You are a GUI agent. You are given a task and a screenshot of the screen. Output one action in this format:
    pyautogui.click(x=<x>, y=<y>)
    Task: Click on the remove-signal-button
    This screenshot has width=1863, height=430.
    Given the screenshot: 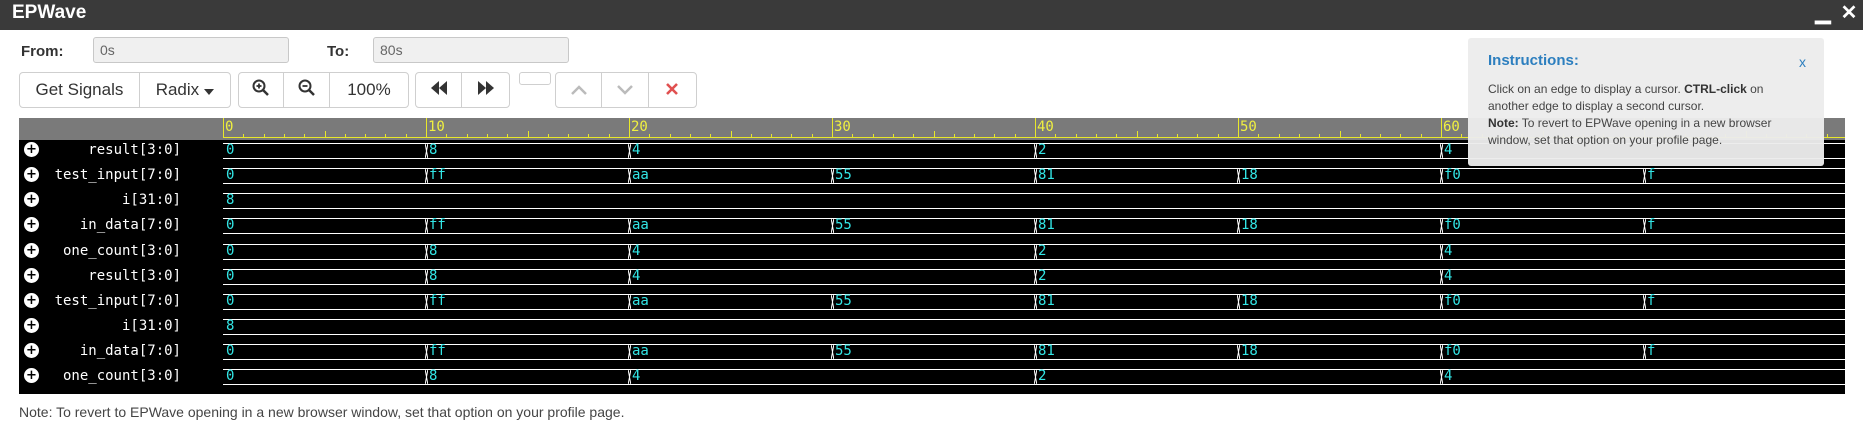 What is the action you would take?
    pyautogui.click(x=672, y=90)
    